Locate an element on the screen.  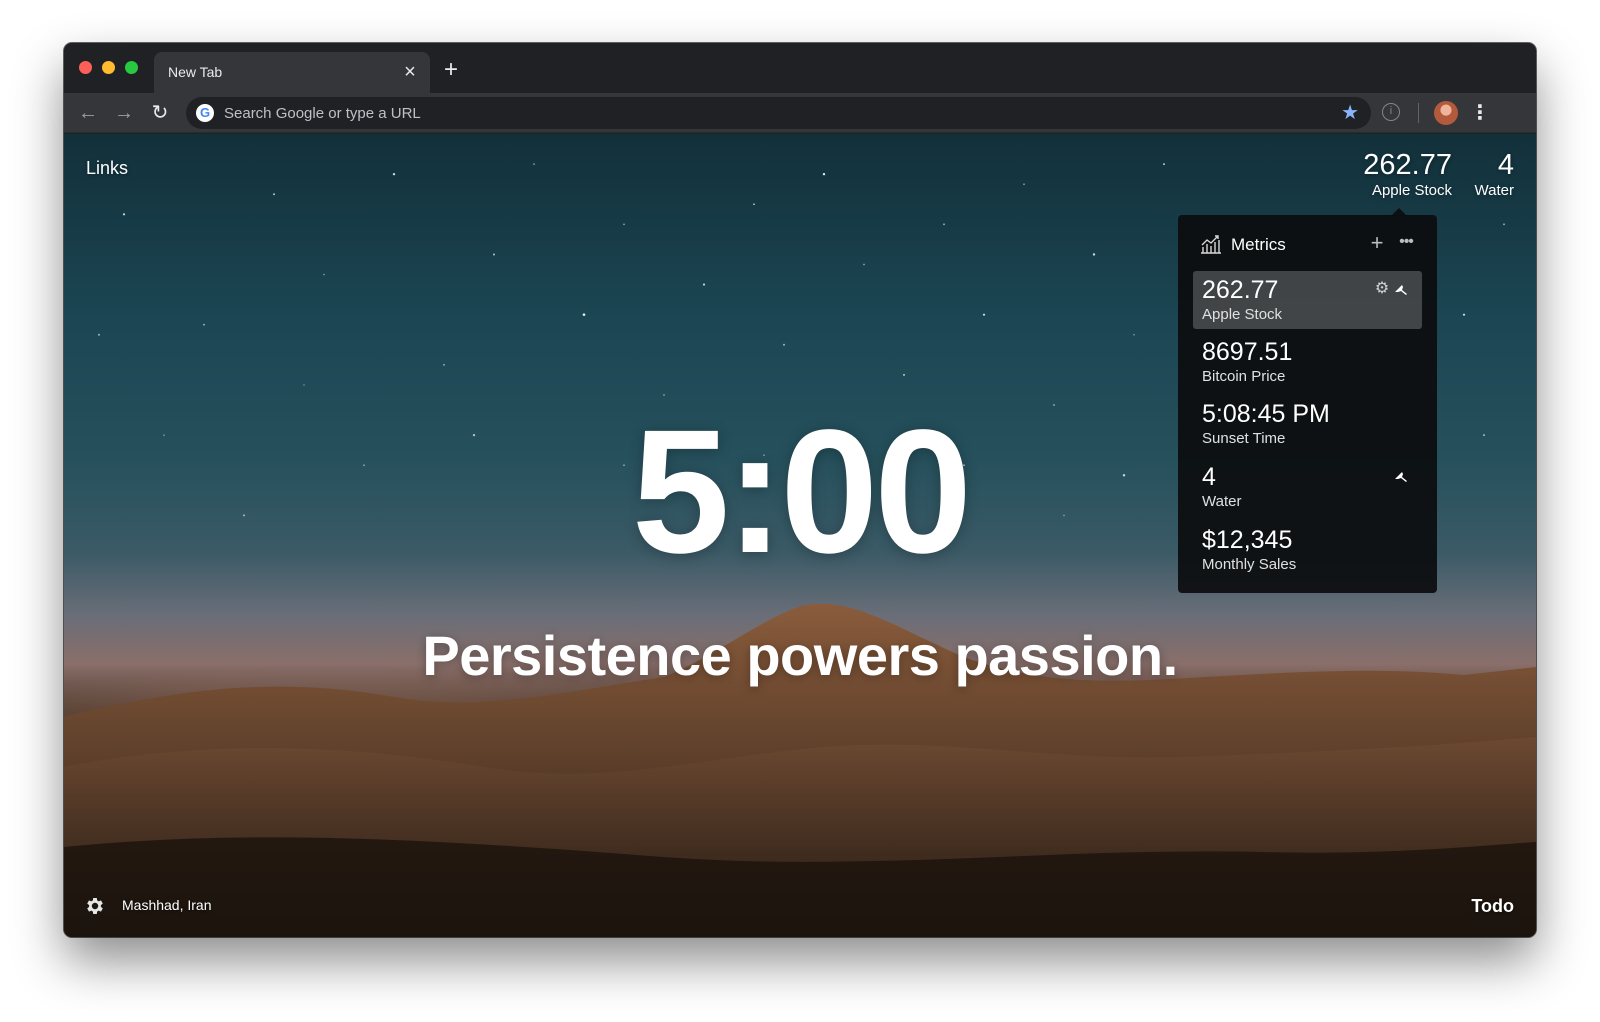
metric-label: Bitcoin Price is located at coordinates (1244, 376).